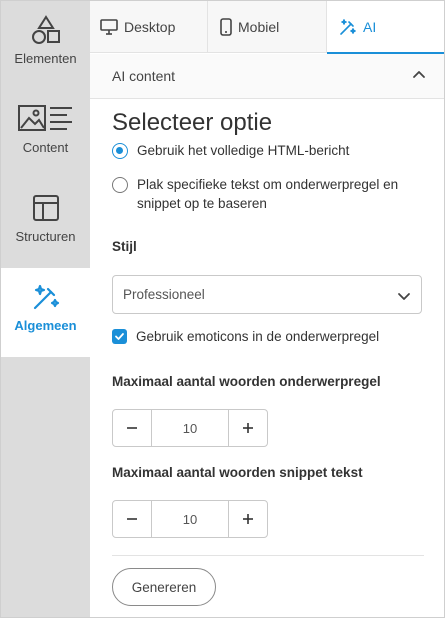  What do you see at coordinates (267, 294) in the screenshot?
I see `style-select: Professioneel` at bounding box center [267, 294].